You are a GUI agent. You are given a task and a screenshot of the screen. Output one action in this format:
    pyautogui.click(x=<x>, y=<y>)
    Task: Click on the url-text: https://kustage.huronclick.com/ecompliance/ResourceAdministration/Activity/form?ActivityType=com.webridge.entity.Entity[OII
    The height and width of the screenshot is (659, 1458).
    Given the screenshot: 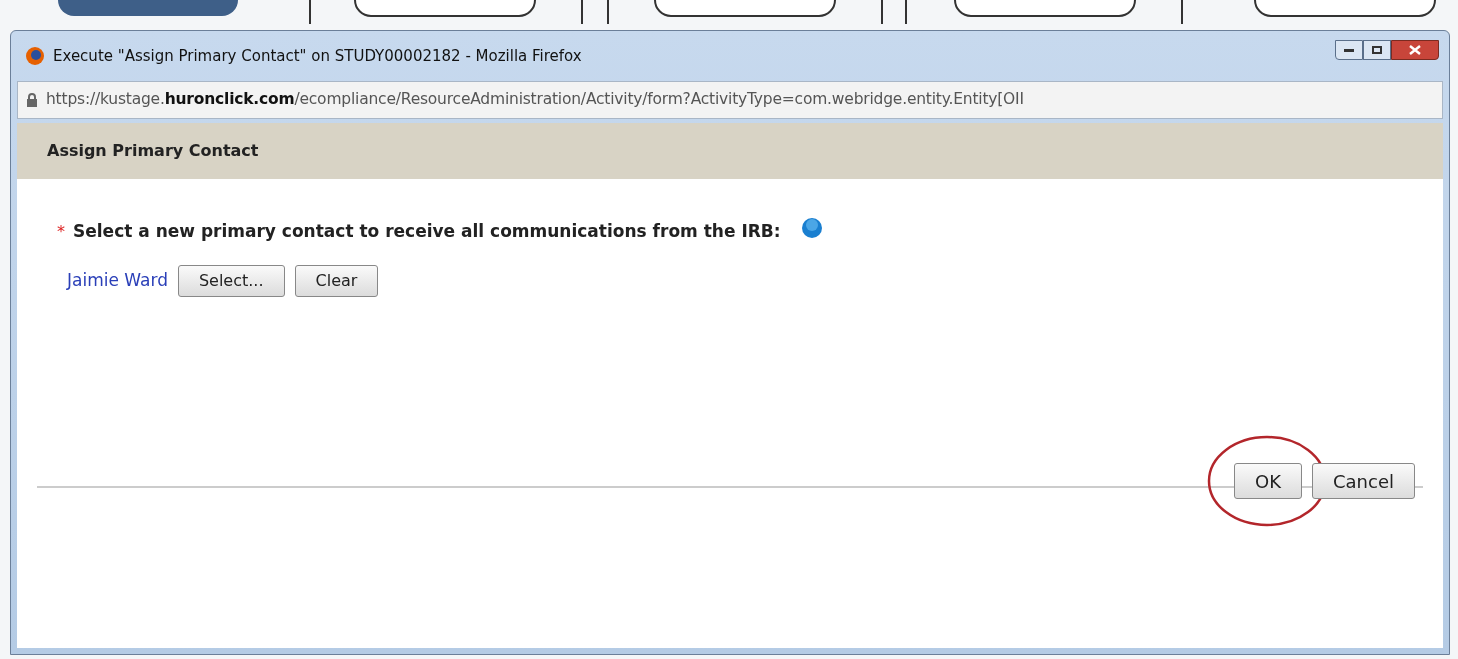 What is the action you would take?
    pyautogui.click(x=535, y=100)
    